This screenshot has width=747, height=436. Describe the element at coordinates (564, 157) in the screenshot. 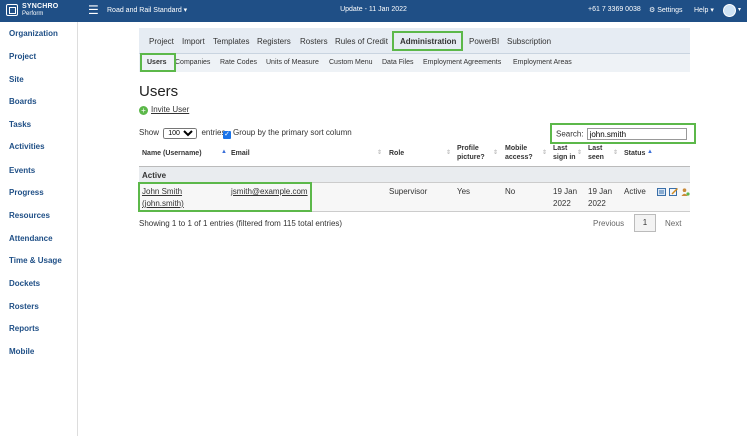

I see `col-header-signin-line2: sign in` at that location.